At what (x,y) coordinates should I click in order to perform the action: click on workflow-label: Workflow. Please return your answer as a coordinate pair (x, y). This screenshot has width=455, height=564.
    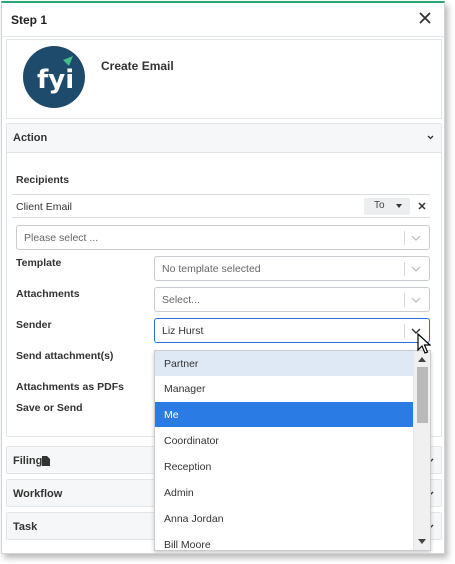
    Looking at the image, I should click on (38, 494).